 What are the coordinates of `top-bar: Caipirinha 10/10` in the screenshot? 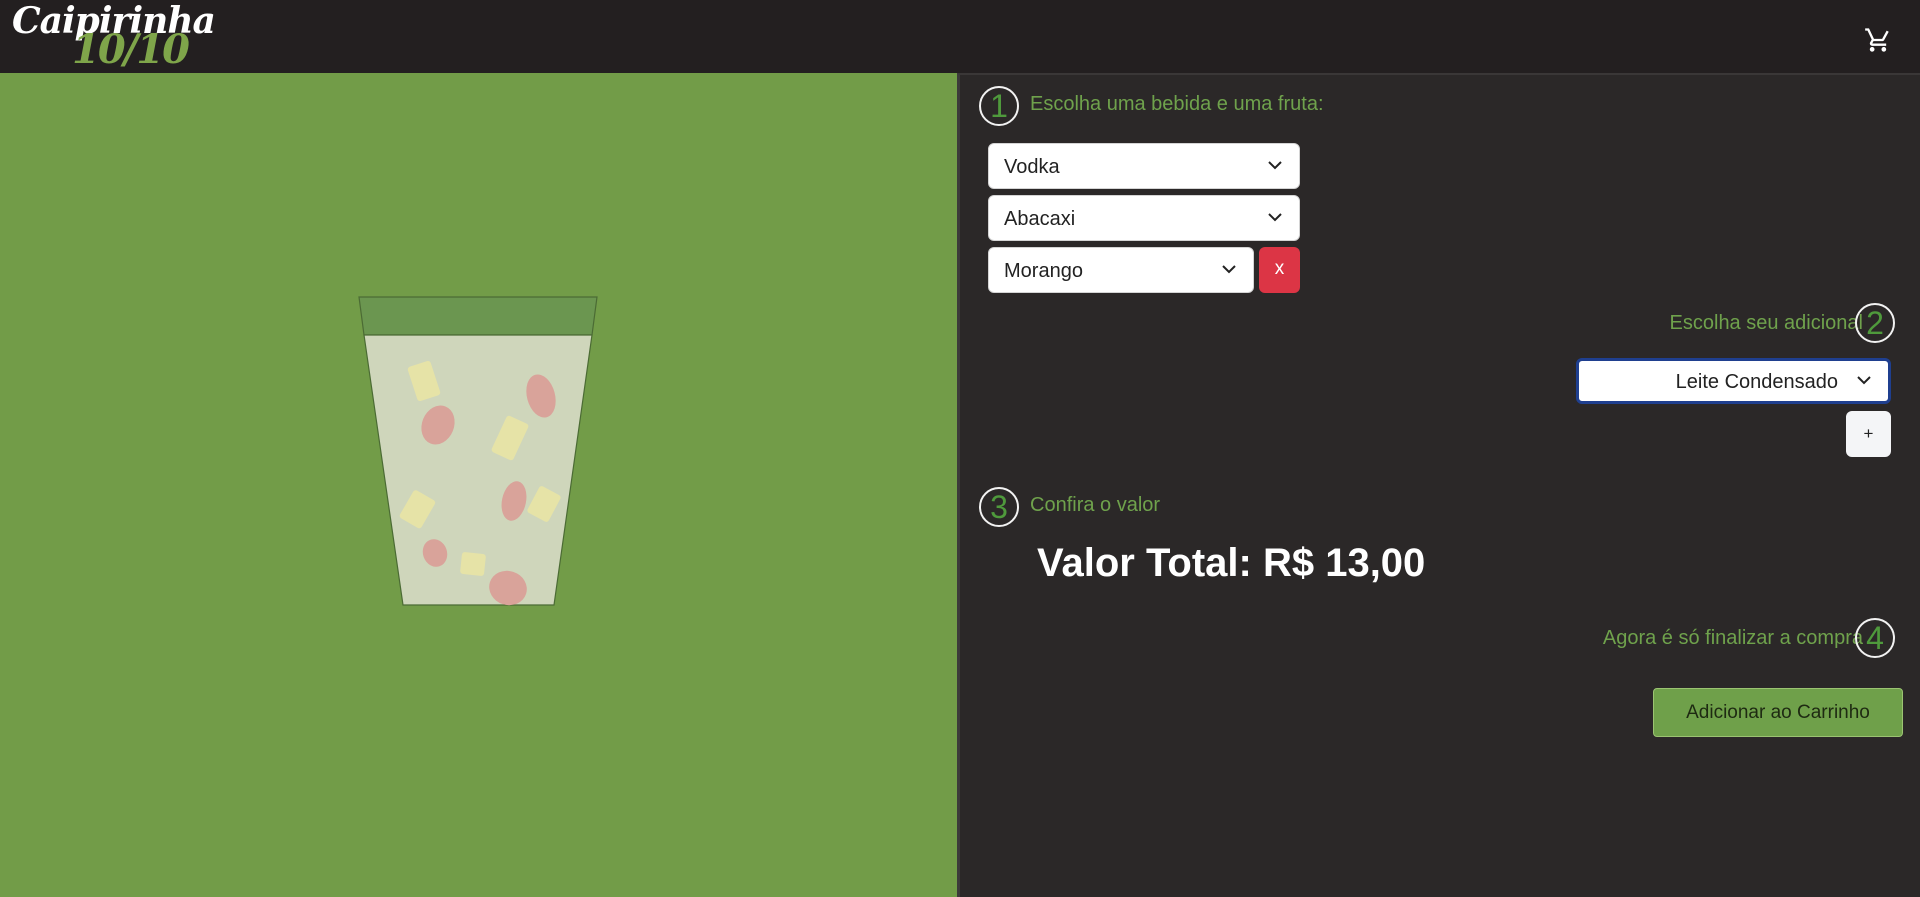 It's located at (960, 36).